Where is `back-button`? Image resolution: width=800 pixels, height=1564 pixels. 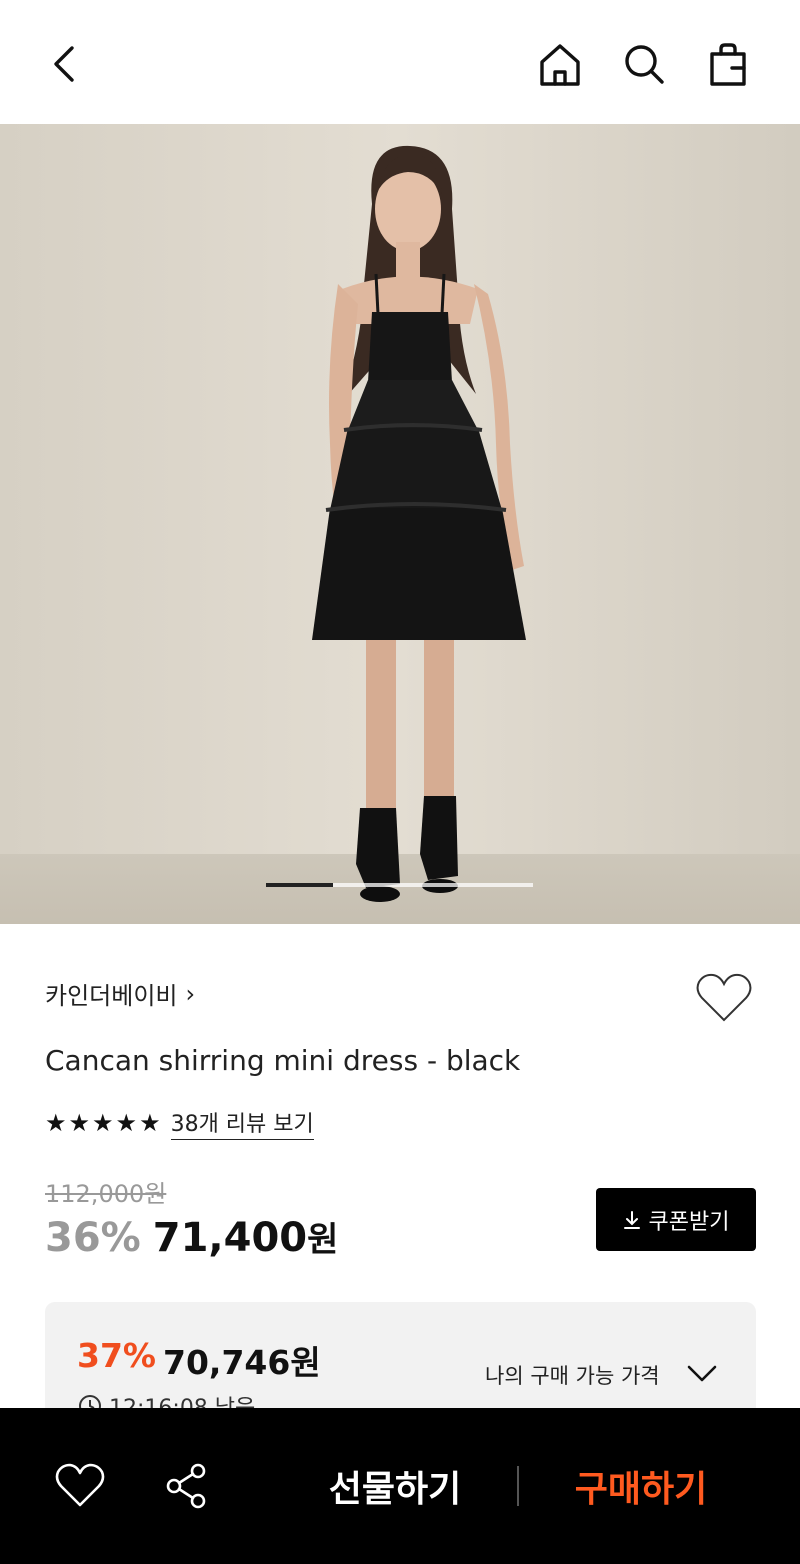
back-button is located at coordinates (66, 64).